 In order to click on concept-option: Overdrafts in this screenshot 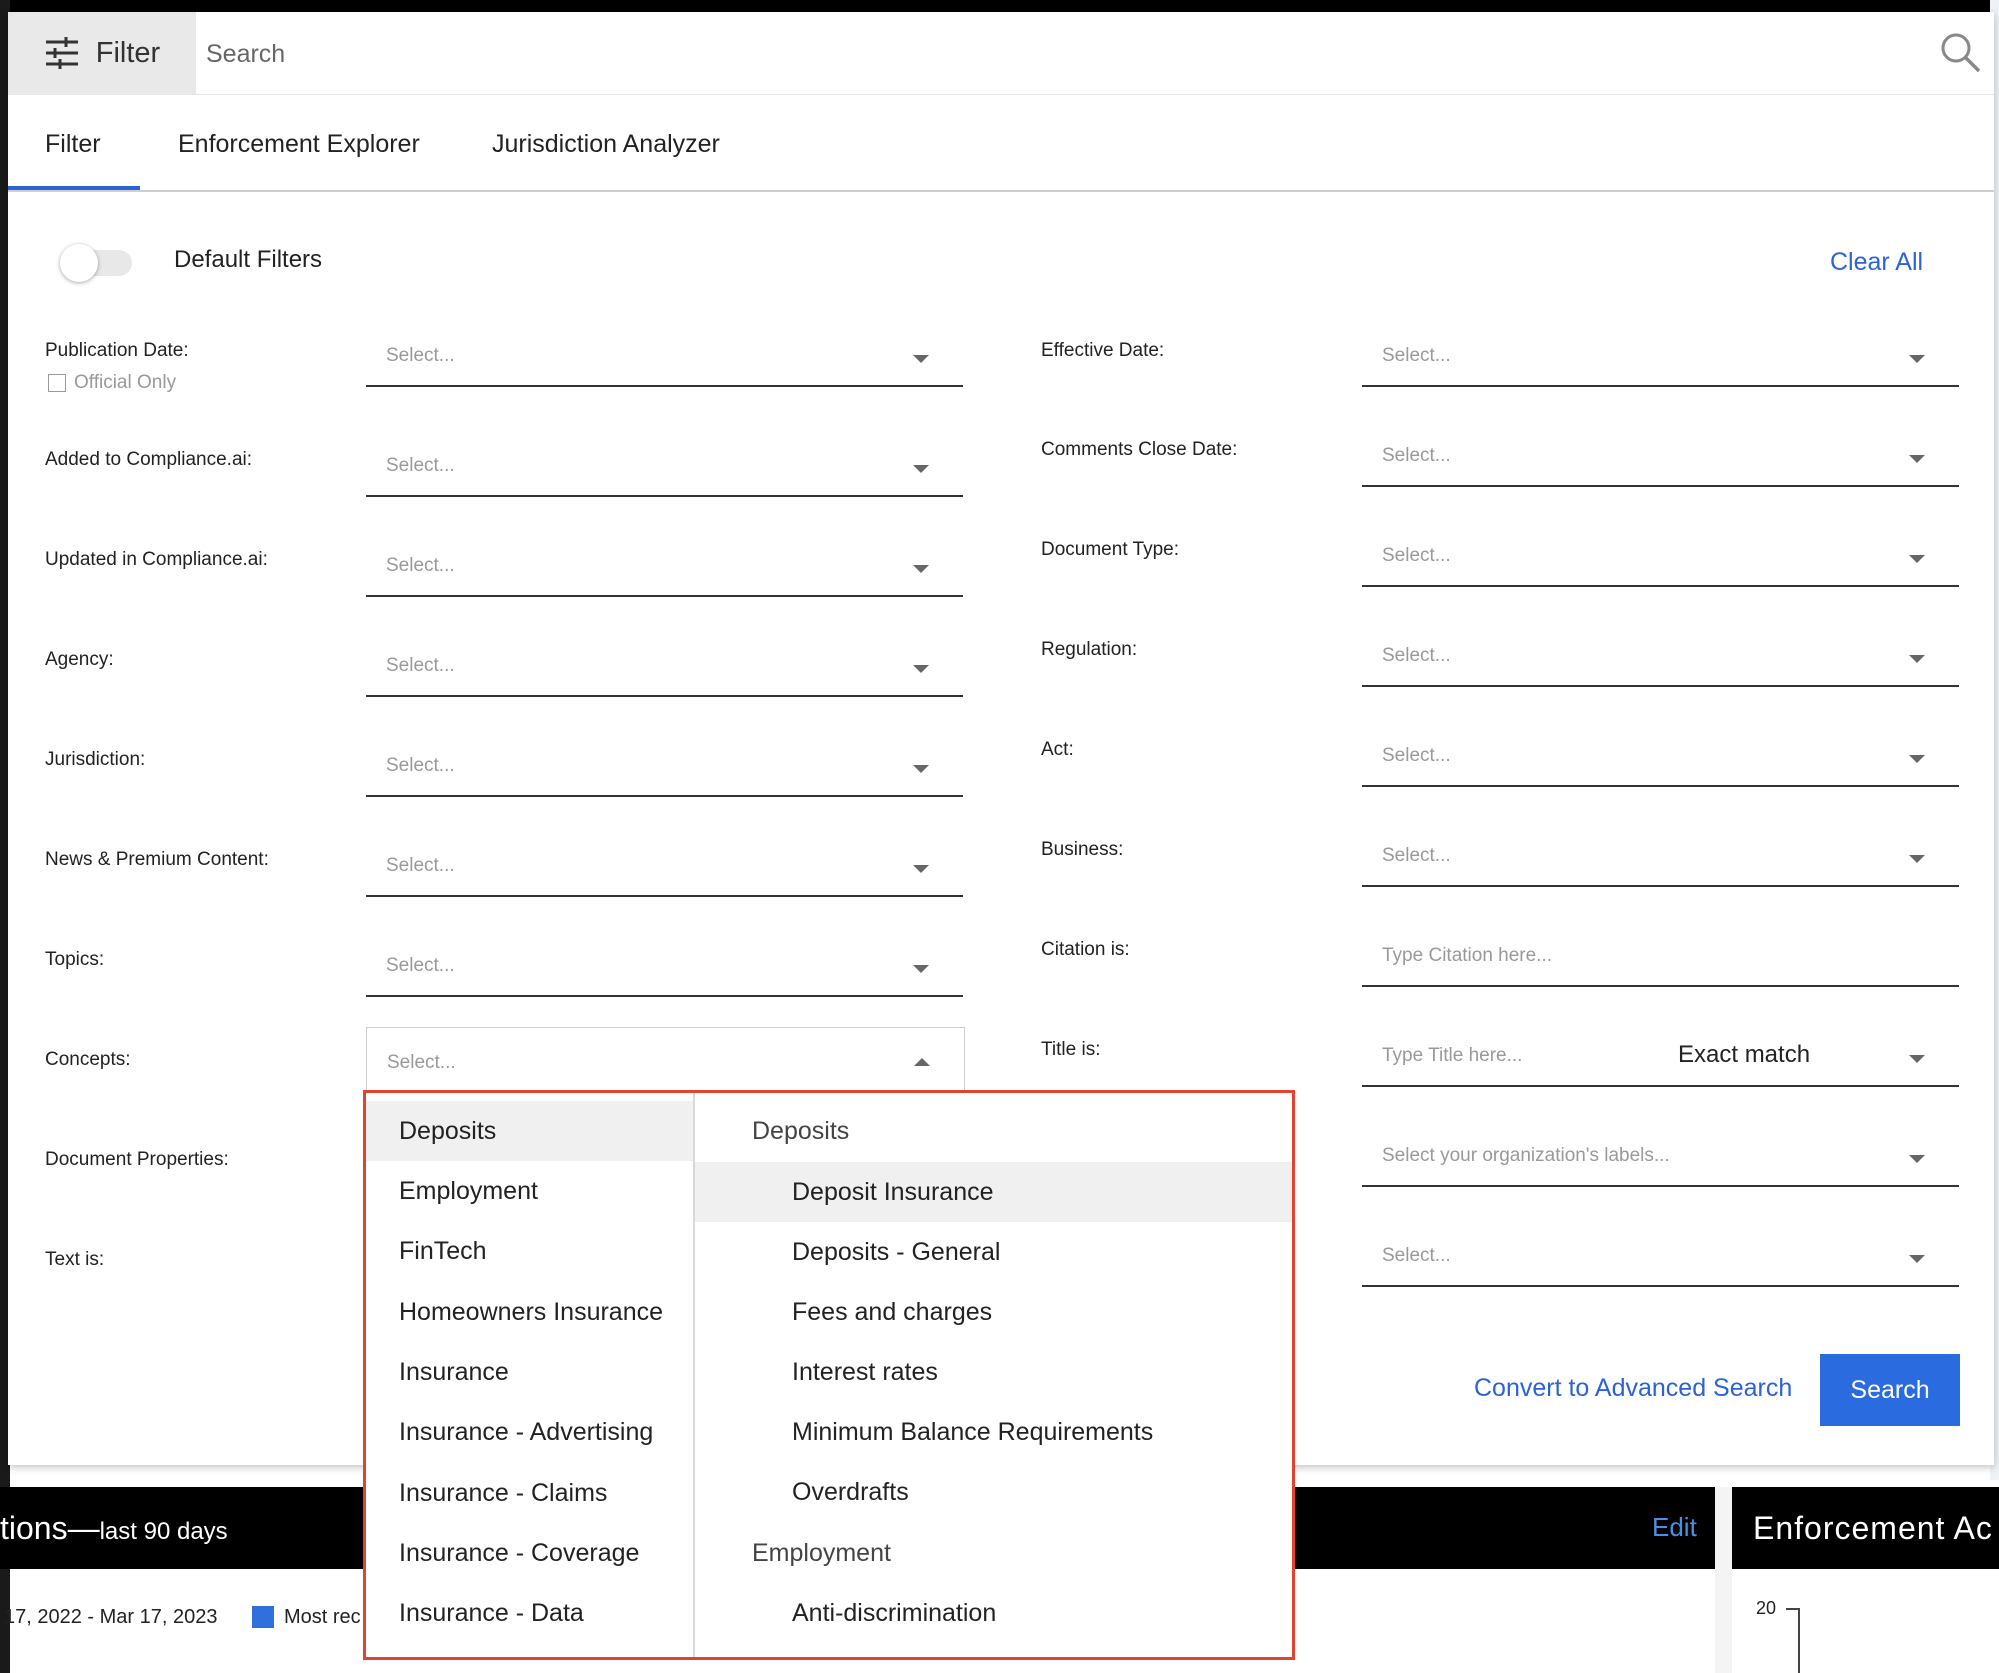, I will do `click(993, 1492)`.